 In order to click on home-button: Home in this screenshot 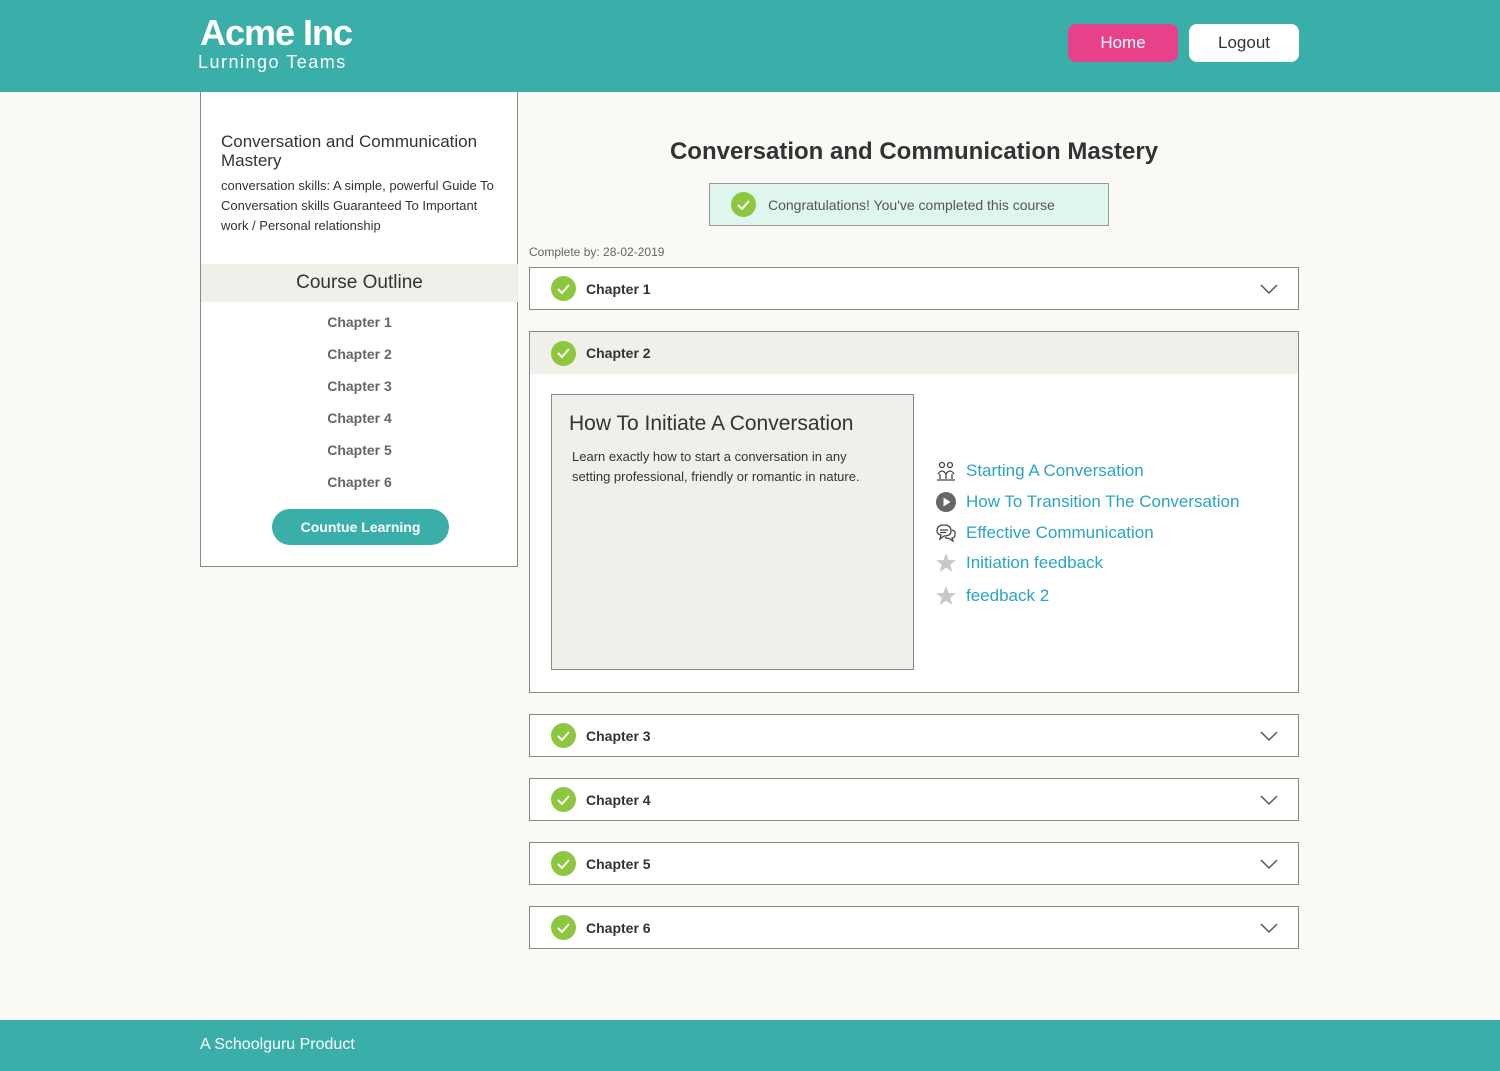, I will do `click(1123, 43)`.